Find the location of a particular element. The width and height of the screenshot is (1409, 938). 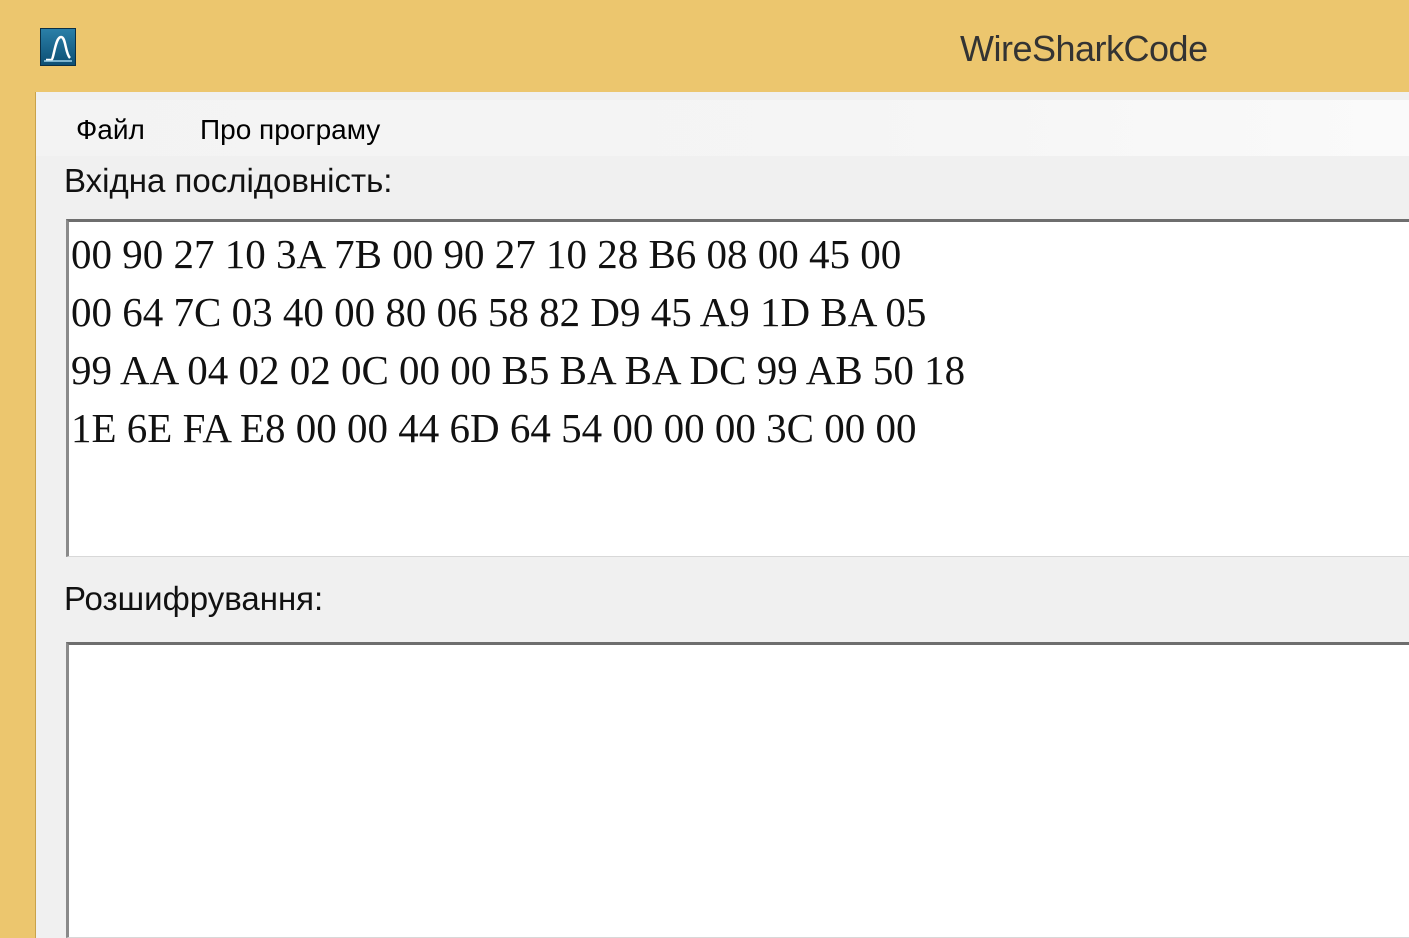

decoding-output-text is located at coordinates (739, 646).